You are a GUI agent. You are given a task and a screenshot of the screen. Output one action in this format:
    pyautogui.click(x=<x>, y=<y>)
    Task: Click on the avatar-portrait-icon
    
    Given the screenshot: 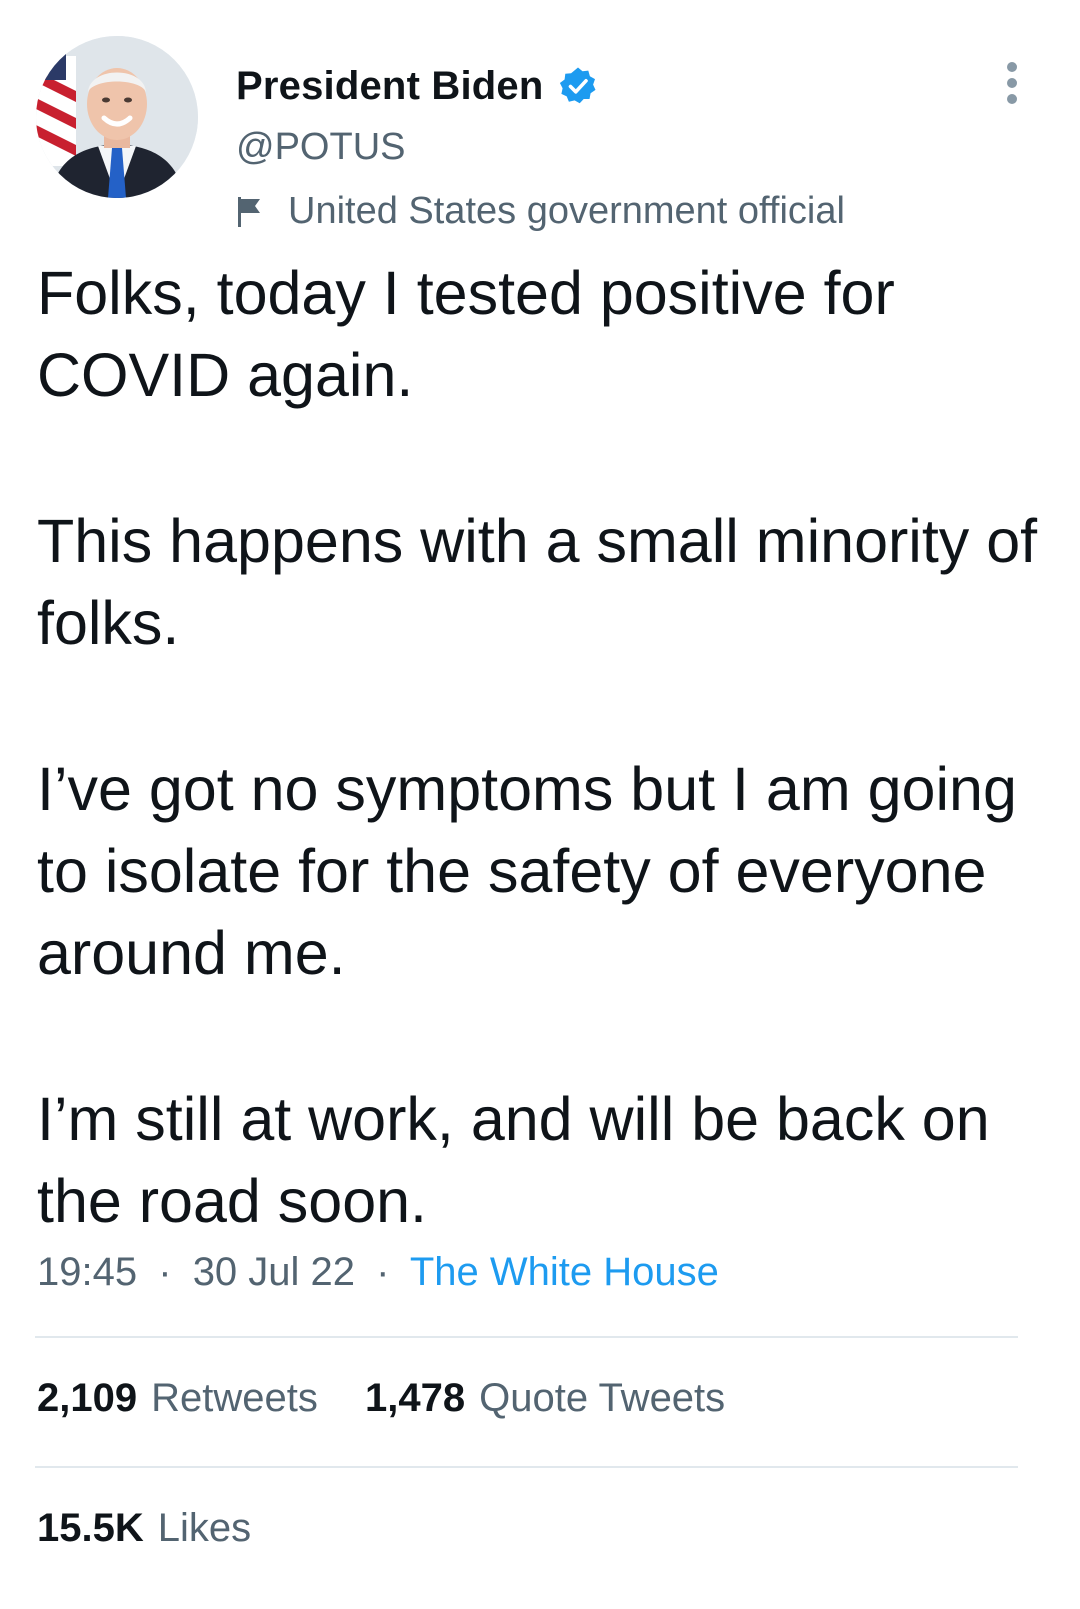 What is the action you would take?
    pyautogui.click(x=117, y=117)
    